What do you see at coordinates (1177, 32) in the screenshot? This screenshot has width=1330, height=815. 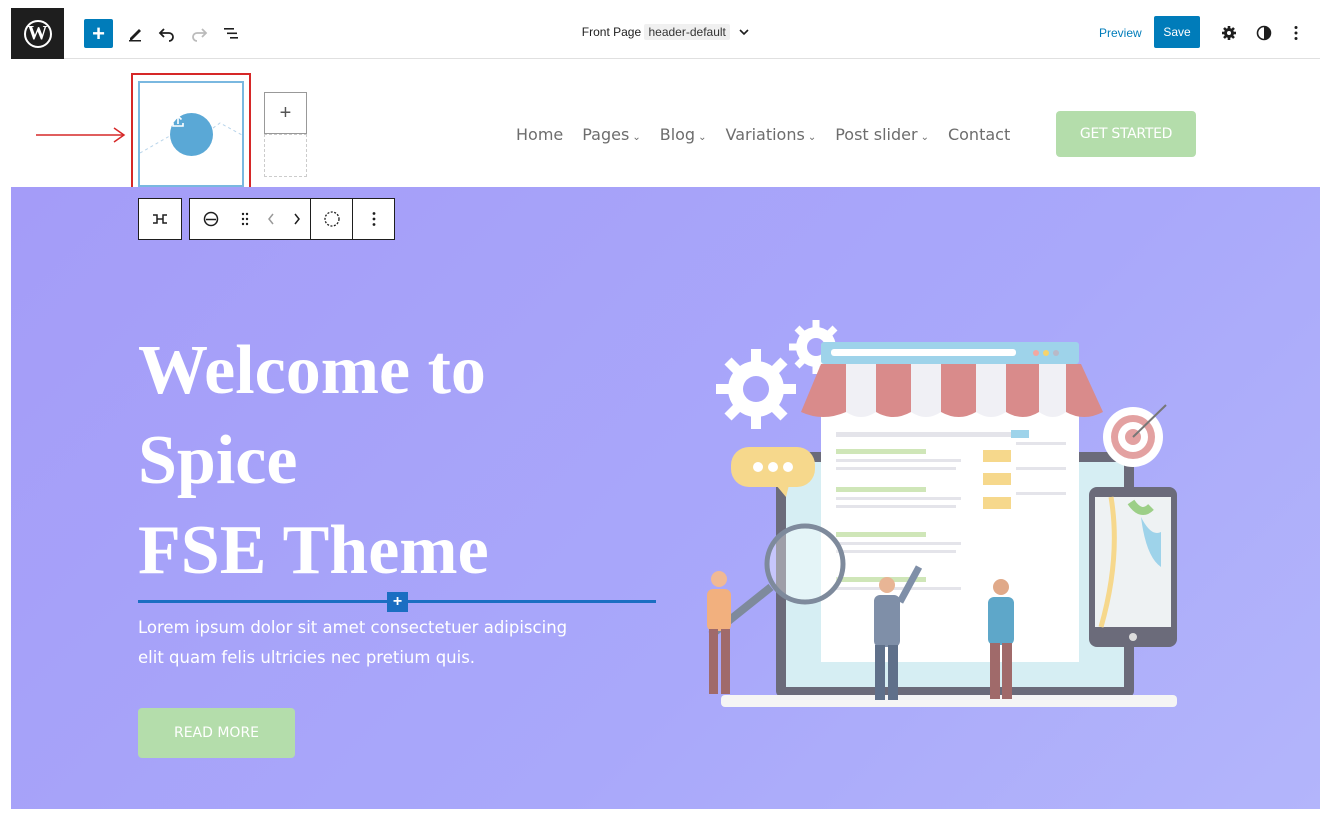 I see `save-button: Save` at bounding box center [1177, 32].